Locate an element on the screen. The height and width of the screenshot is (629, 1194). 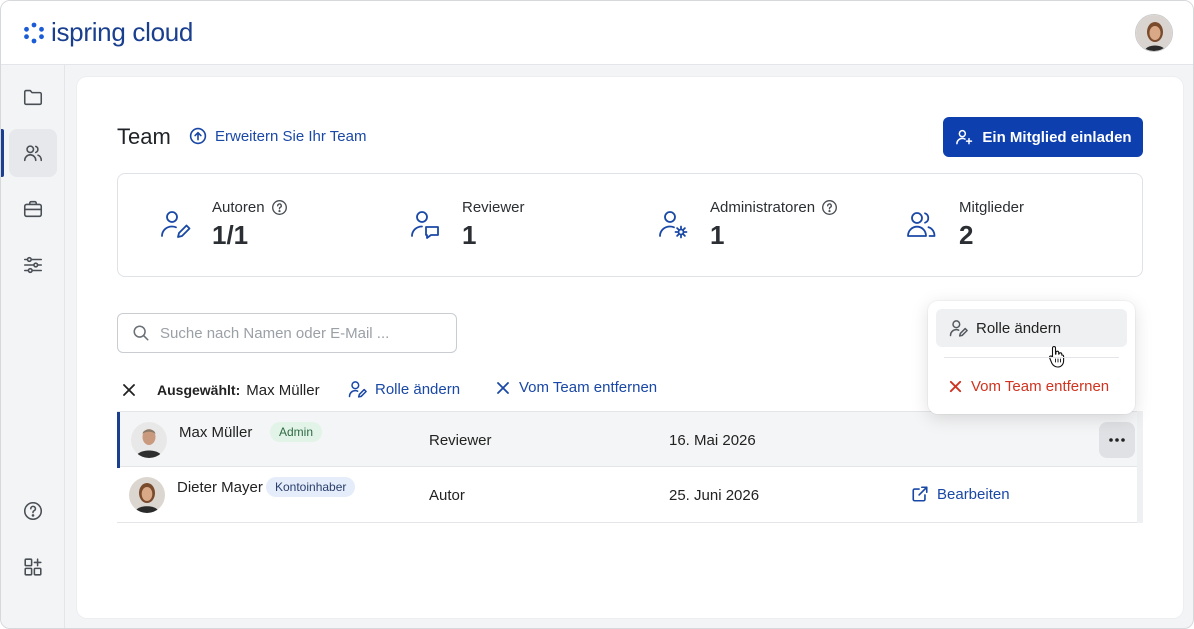
menu-divider is located at coordinates (1031, 357).